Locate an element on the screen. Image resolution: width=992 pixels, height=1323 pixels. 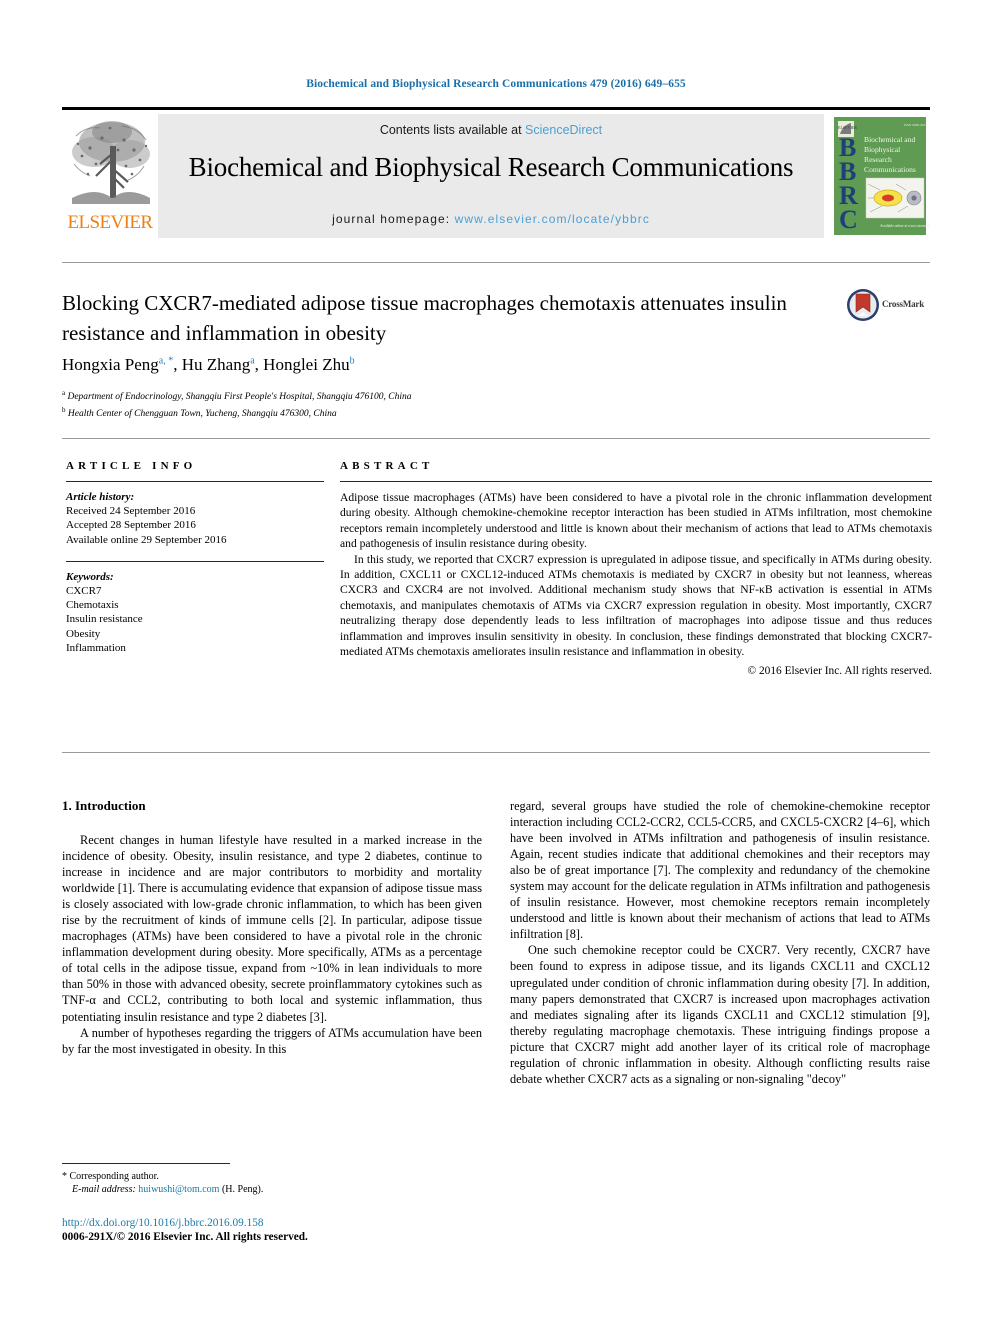
svg-text: Biochemical and is located at coordinates (889, 139).